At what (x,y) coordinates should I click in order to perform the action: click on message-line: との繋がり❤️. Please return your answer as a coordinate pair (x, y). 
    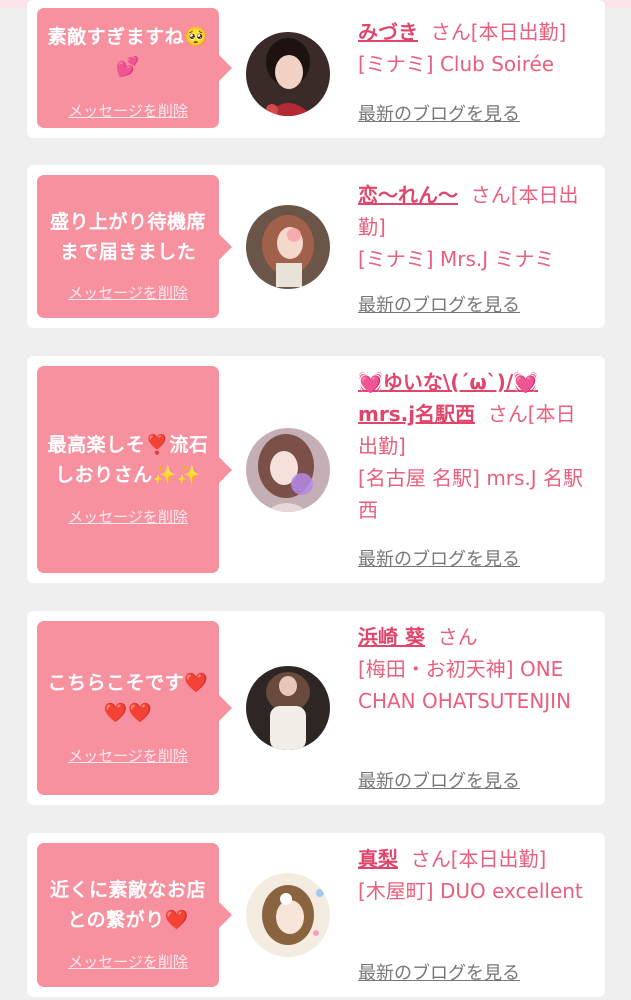
    Looking at the image, I should click on (128, 920).